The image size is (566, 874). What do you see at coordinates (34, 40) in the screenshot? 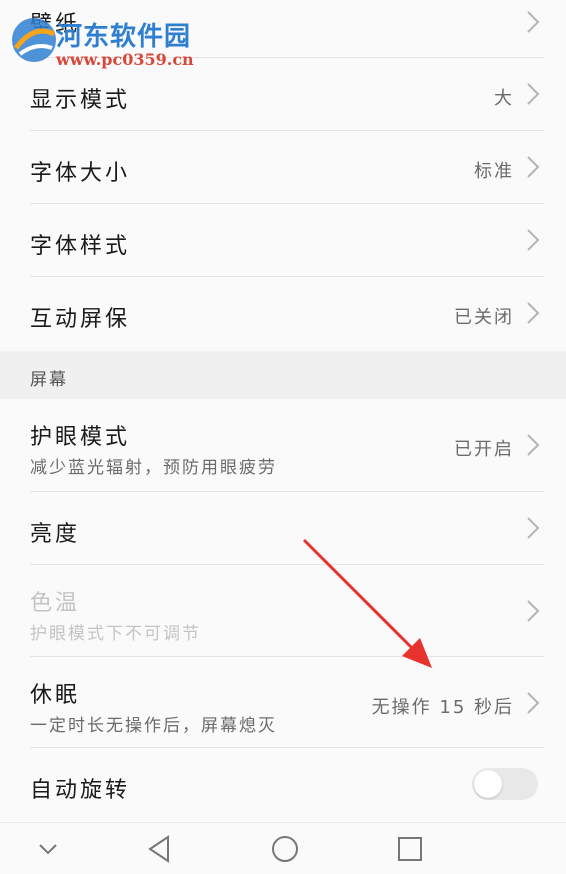
I see `watermark-logo-icon` at bounding box center [34, 40].